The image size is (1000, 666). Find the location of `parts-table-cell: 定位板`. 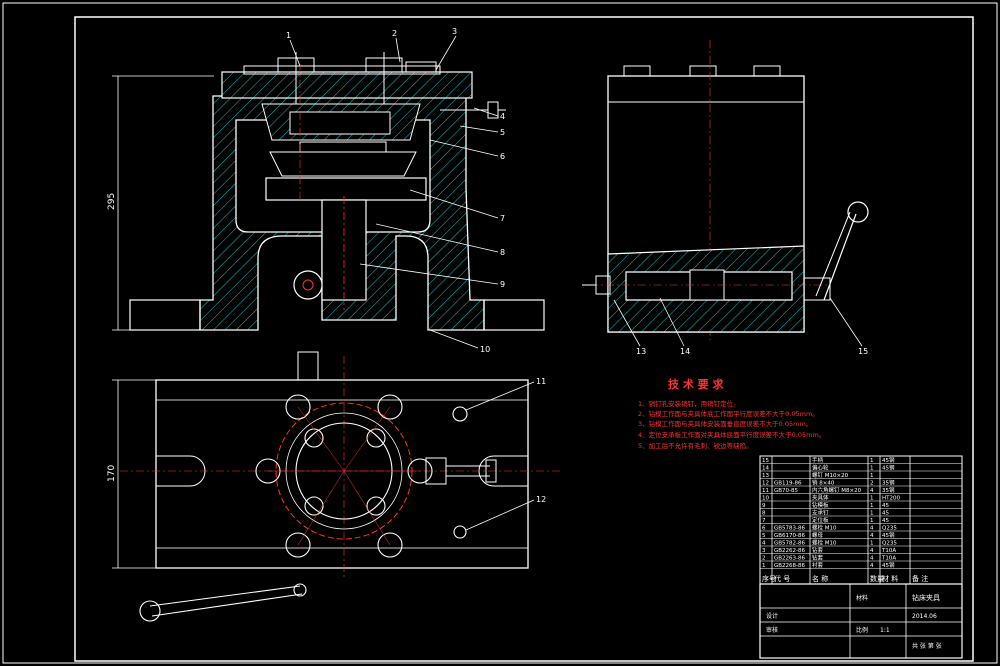

parts-table-cell: 定位板 is located at coordinates (820, 520).